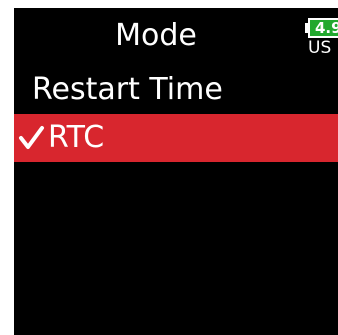 Image resolution: width=338 pixels, height=335 pixels. What do you see at coordinates (320, 48) in the screenshot?
I see `power-source-label: US` at bounding box center [320, 48].